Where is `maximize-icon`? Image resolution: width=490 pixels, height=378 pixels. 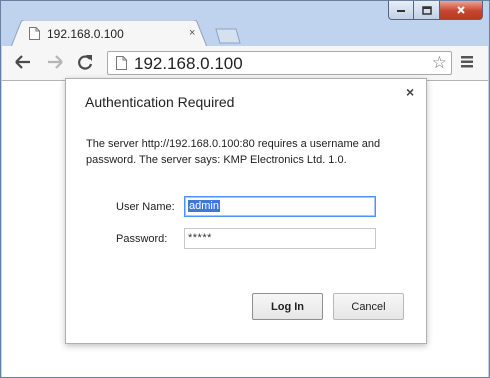 maximize-icon is located at coordinates (426, 10).